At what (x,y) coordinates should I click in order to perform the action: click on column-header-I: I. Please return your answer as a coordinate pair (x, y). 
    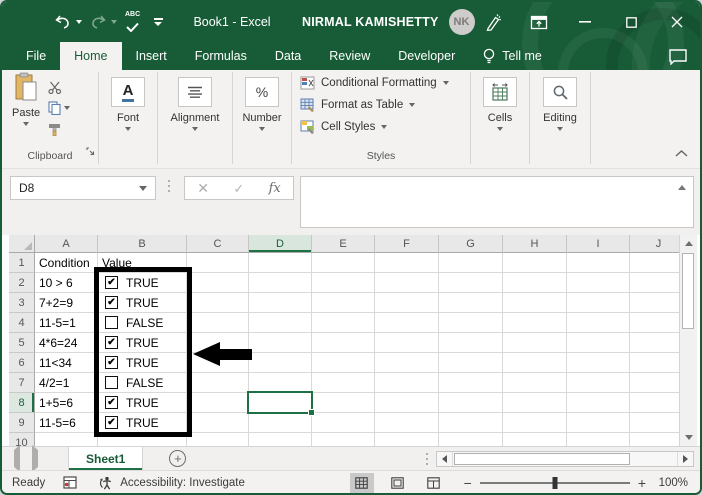
    Looking at the image, I should click on (598, 244).